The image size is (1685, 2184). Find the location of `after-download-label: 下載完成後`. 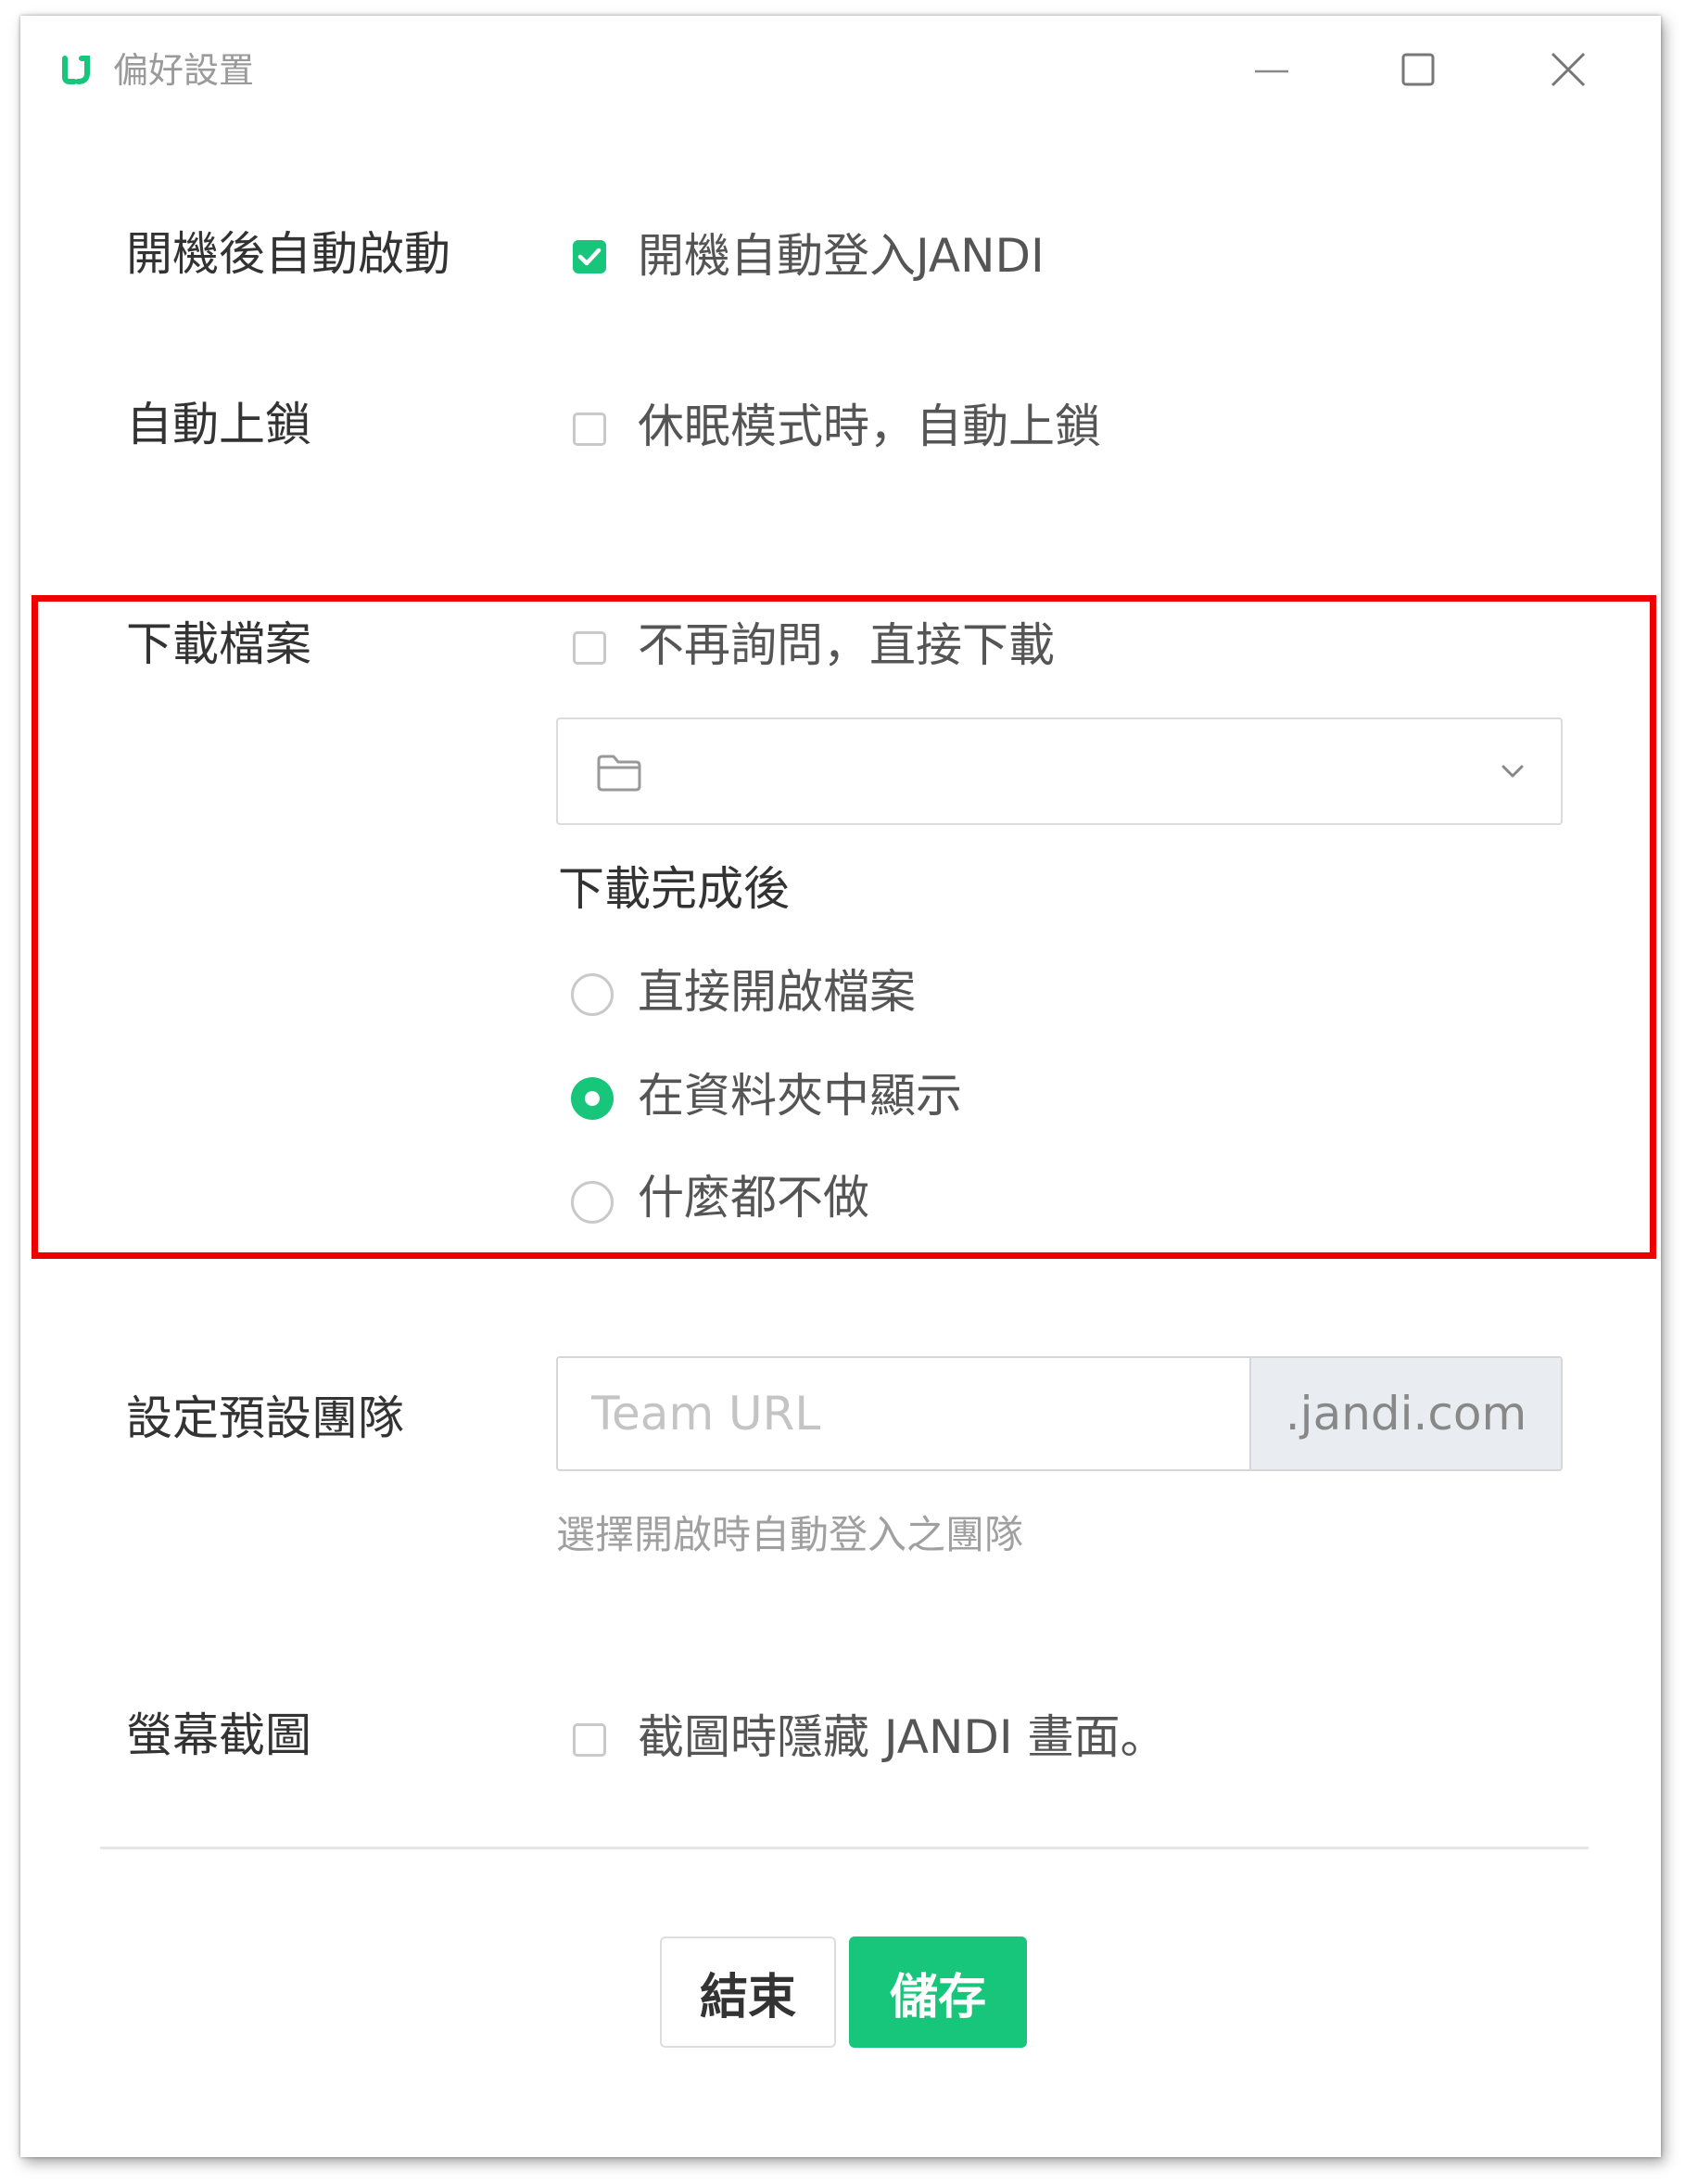

after-download-label: 下載完成後 is located at coordinates (674, 889).